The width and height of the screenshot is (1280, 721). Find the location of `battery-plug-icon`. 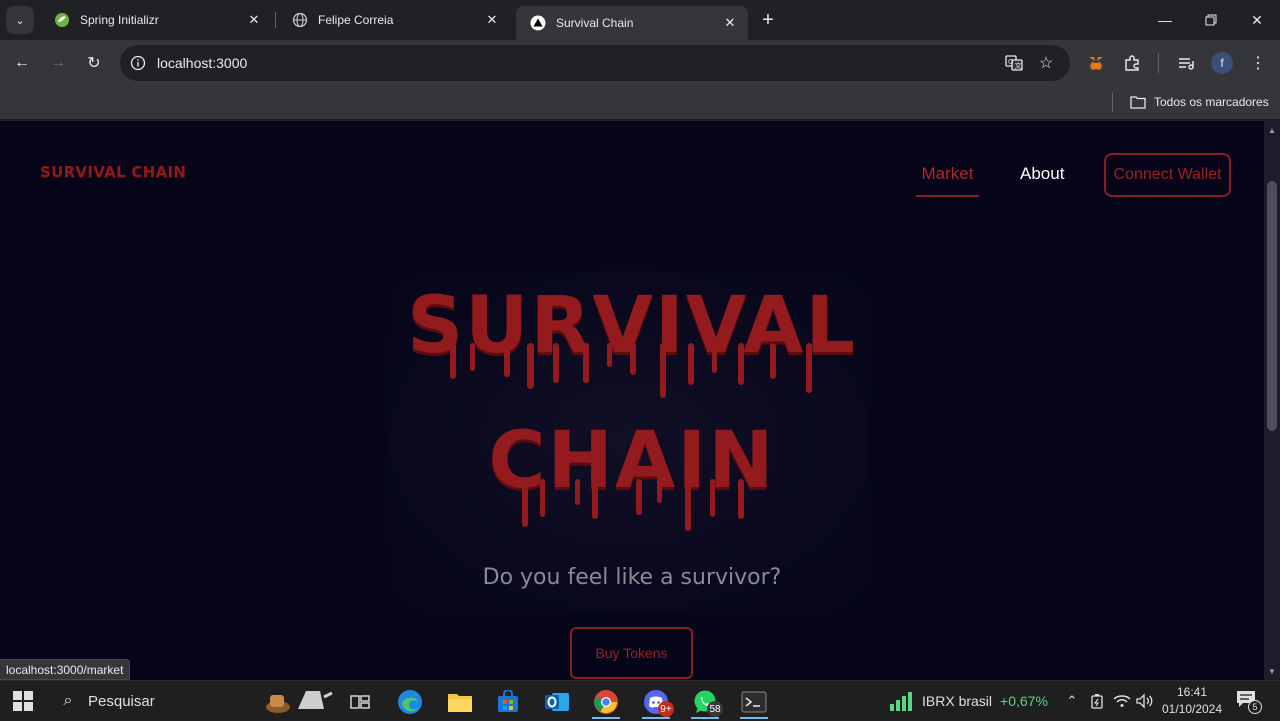

battery-plug-icon is located at coordinates (1097, 701).